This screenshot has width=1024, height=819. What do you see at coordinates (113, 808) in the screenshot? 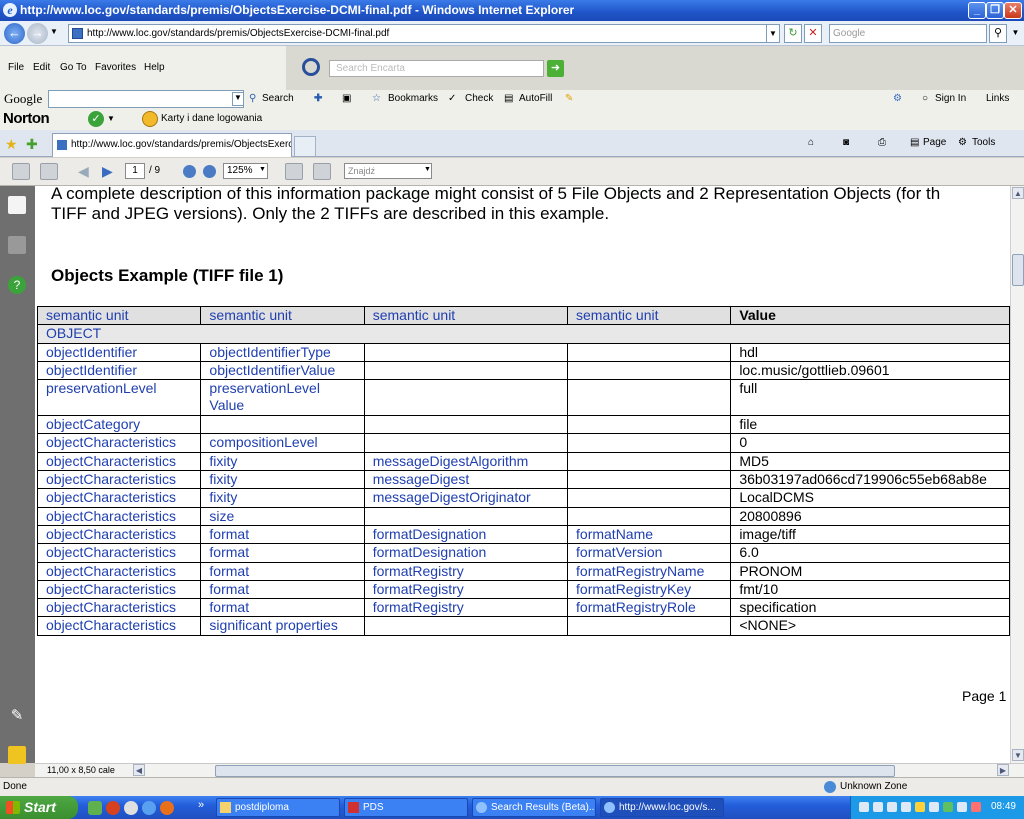
I see `quicklaunch-media-icon` at bounding box center [113, 808].